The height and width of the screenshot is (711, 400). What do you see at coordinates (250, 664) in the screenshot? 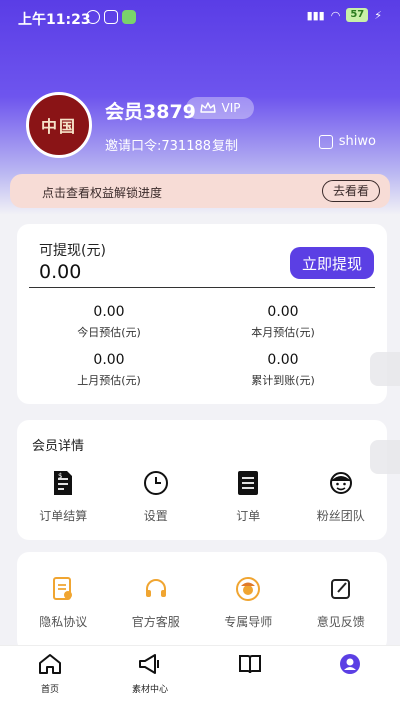
I see `book-icon` at bounding box center [250, 664].